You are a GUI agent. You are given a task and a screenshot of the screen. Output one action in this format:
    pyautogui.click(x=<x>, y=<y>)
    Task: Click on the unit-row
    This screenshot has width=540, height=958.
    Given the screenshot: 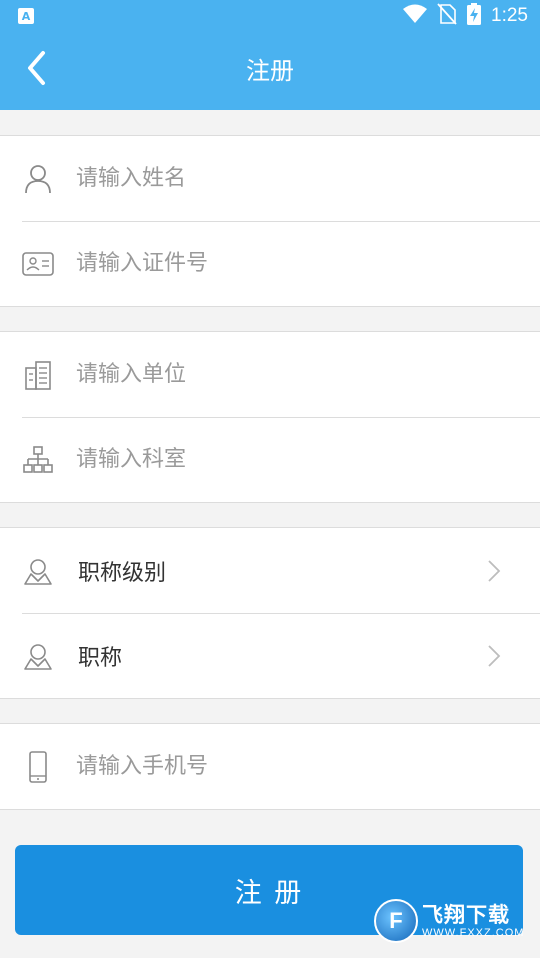 What is the action you would take?
    pyautogui.click(x=270, y=374)
    